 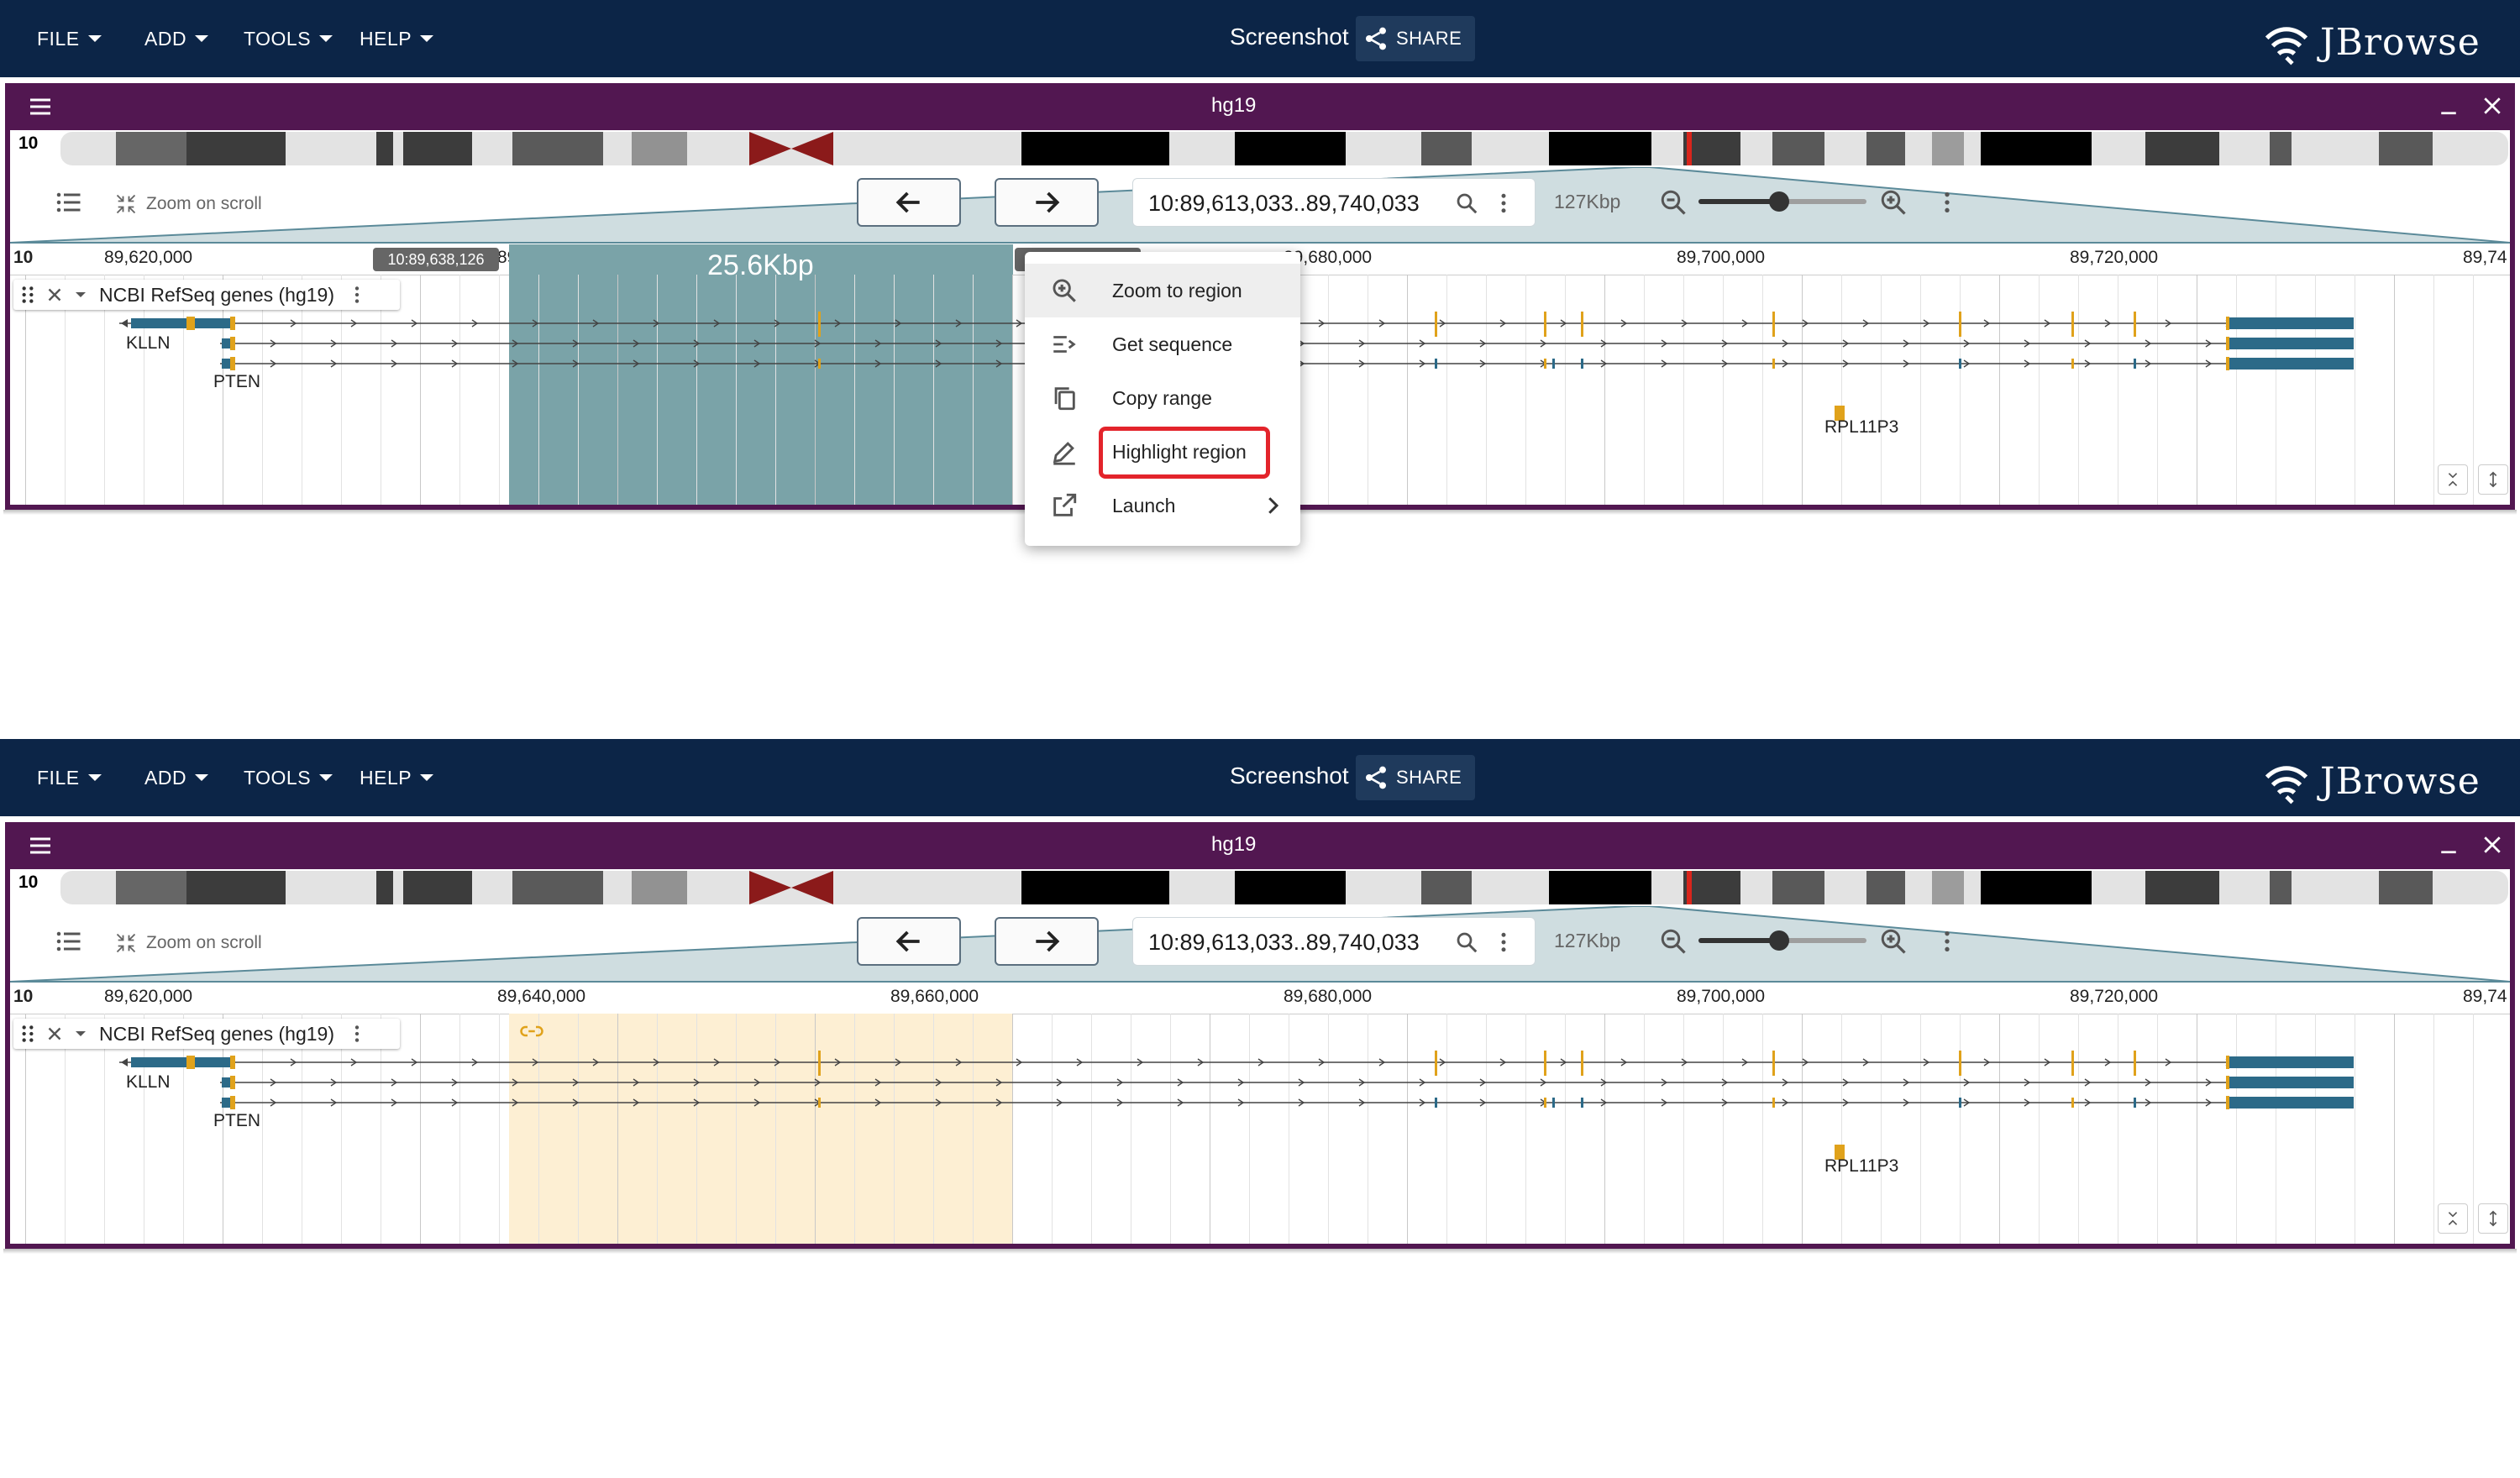 I want to click on selection-start-tooltip: 10:89,638,126, so click(x=436, y=259).